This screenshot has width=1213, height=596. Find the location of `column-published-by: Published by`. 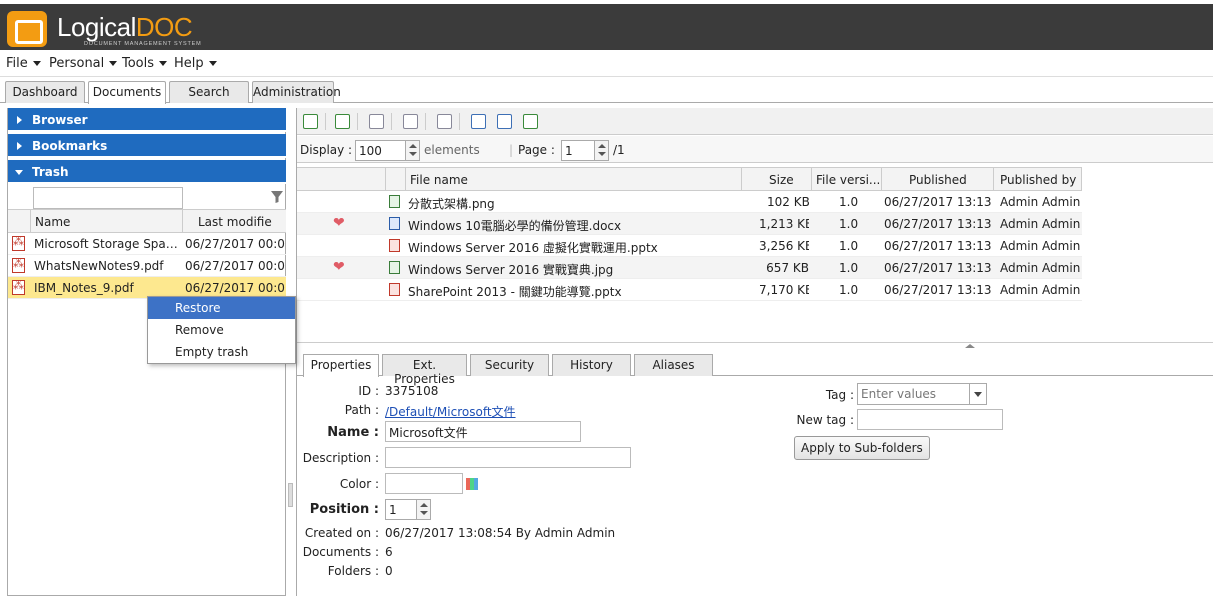

column-published-by: Published by is located at coordinates (1038, 180).